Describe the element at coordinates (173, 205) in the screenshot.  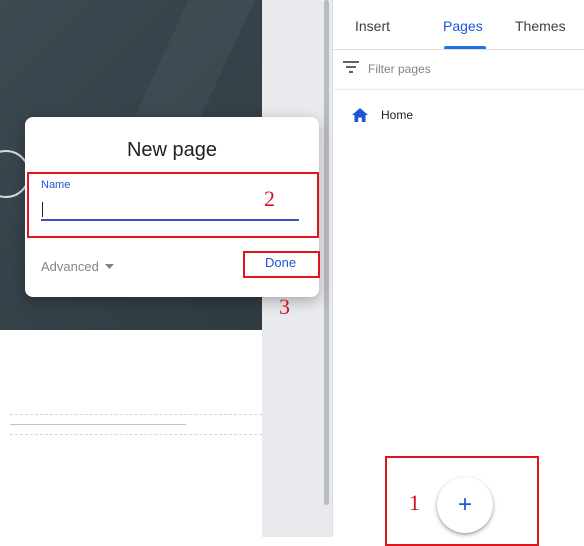
I see `annotation-box-name-field` at that location.